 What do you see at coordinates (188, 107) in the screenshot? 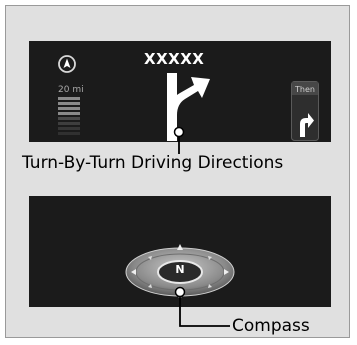
I see `keep-right-arrow-icon` at bounding box center [188, 107].